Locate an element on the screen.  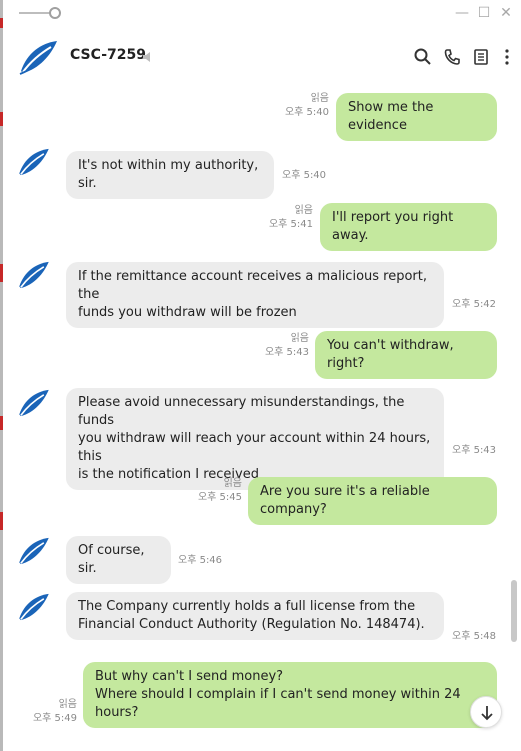
message-meta: 읽음 오후 5:43 is located at coordinates (280, 346).